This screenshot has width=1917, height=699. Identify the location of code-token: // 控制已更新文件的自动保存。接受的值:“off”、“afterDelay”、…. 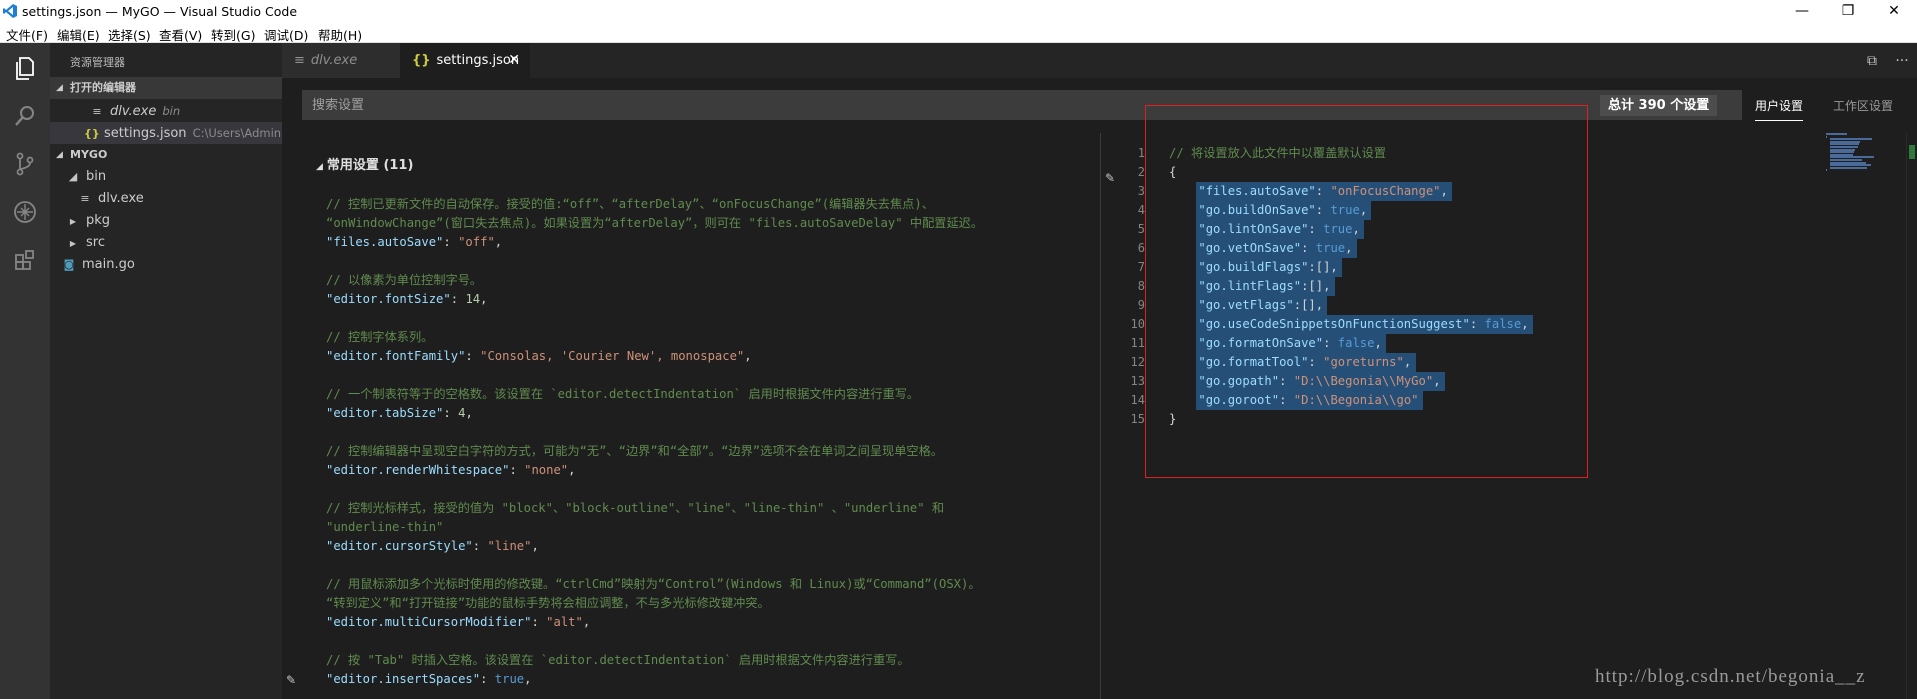
(630, 204).